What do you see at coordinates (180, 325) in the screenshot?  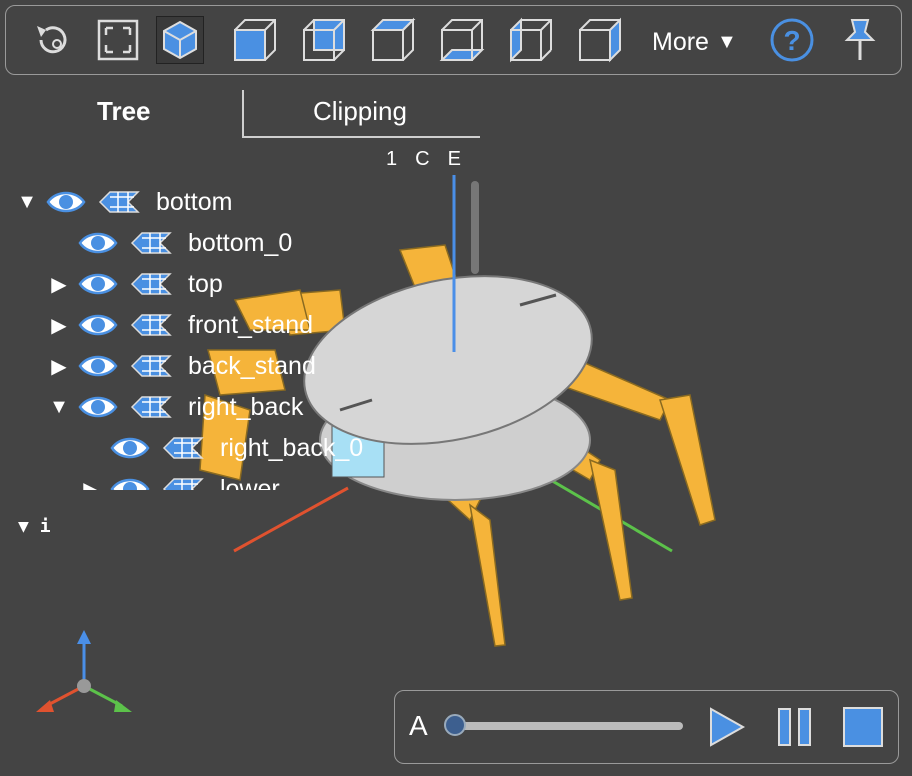 I see `tree-row: ▶ front_stand` at bounding box center [180, 325].